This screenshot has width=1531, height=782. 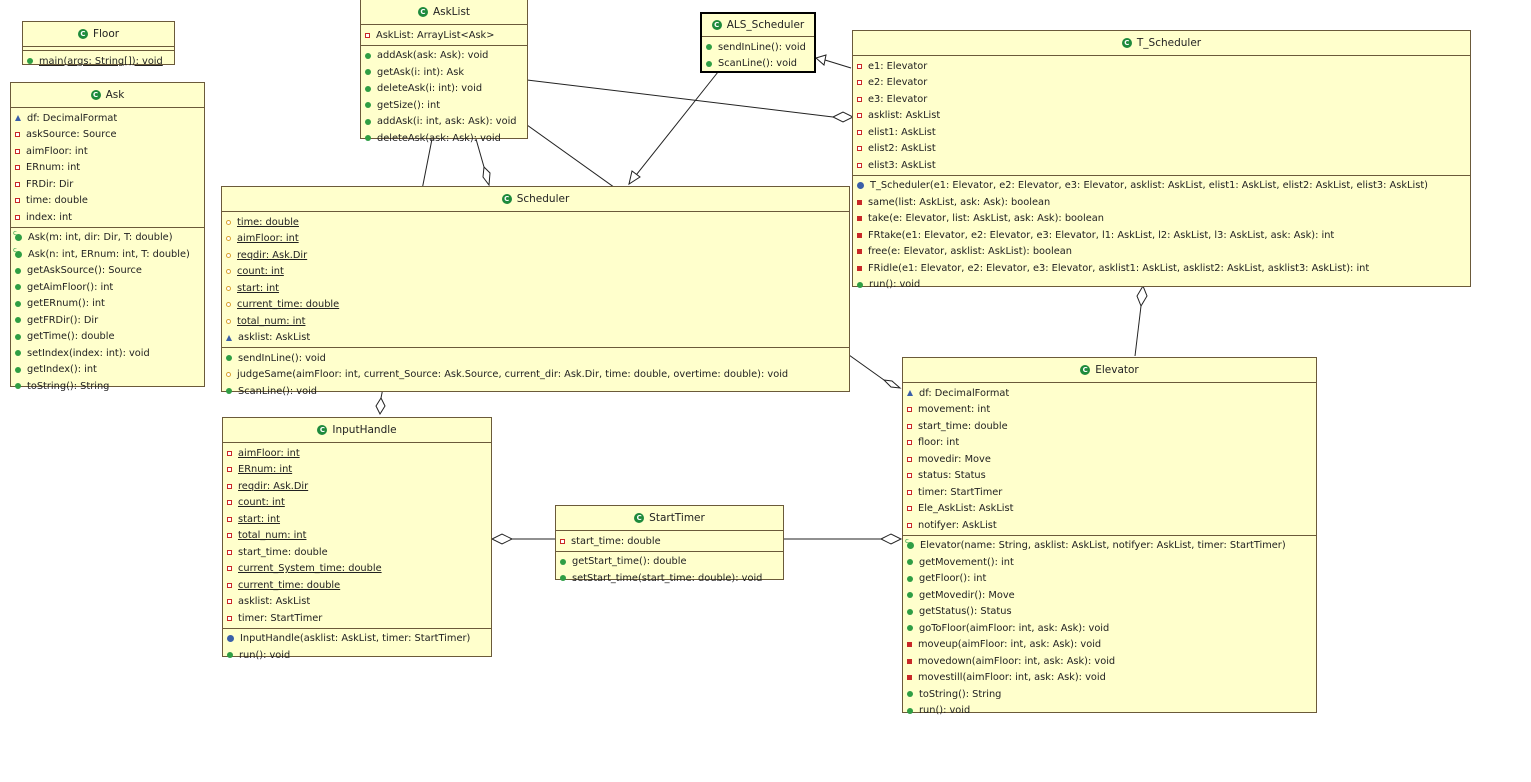 I want to click on attribute-row: Ele_AskList: AskList, so click(x=1109, y=509).